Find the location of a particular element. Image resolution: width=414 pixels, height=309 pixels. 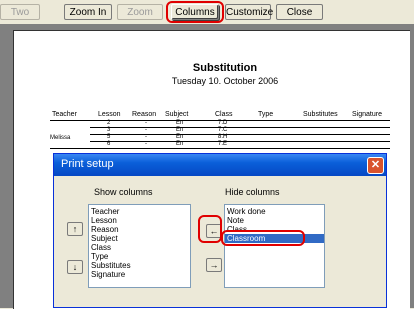

zoom-out-button: Zoom Out is located at coordinates (140, 19).